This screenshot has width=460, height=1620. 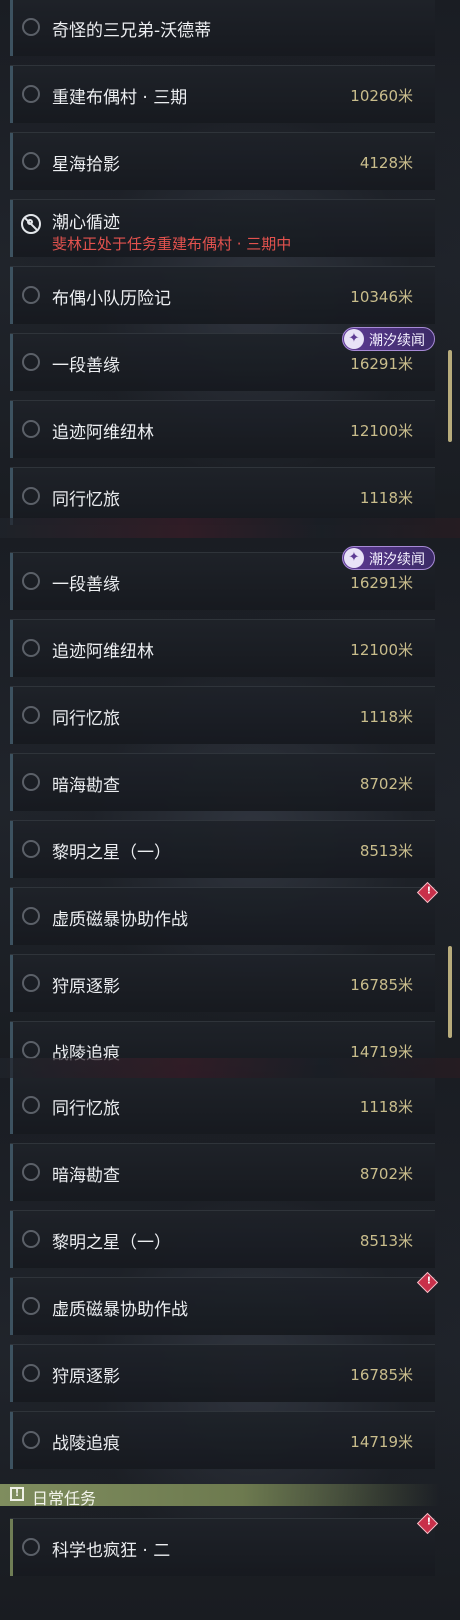 What do you see at coordinates (86, 165) in the screenshot?
I see `quest-title: 星海拾影` at bounding box center [86, 165].